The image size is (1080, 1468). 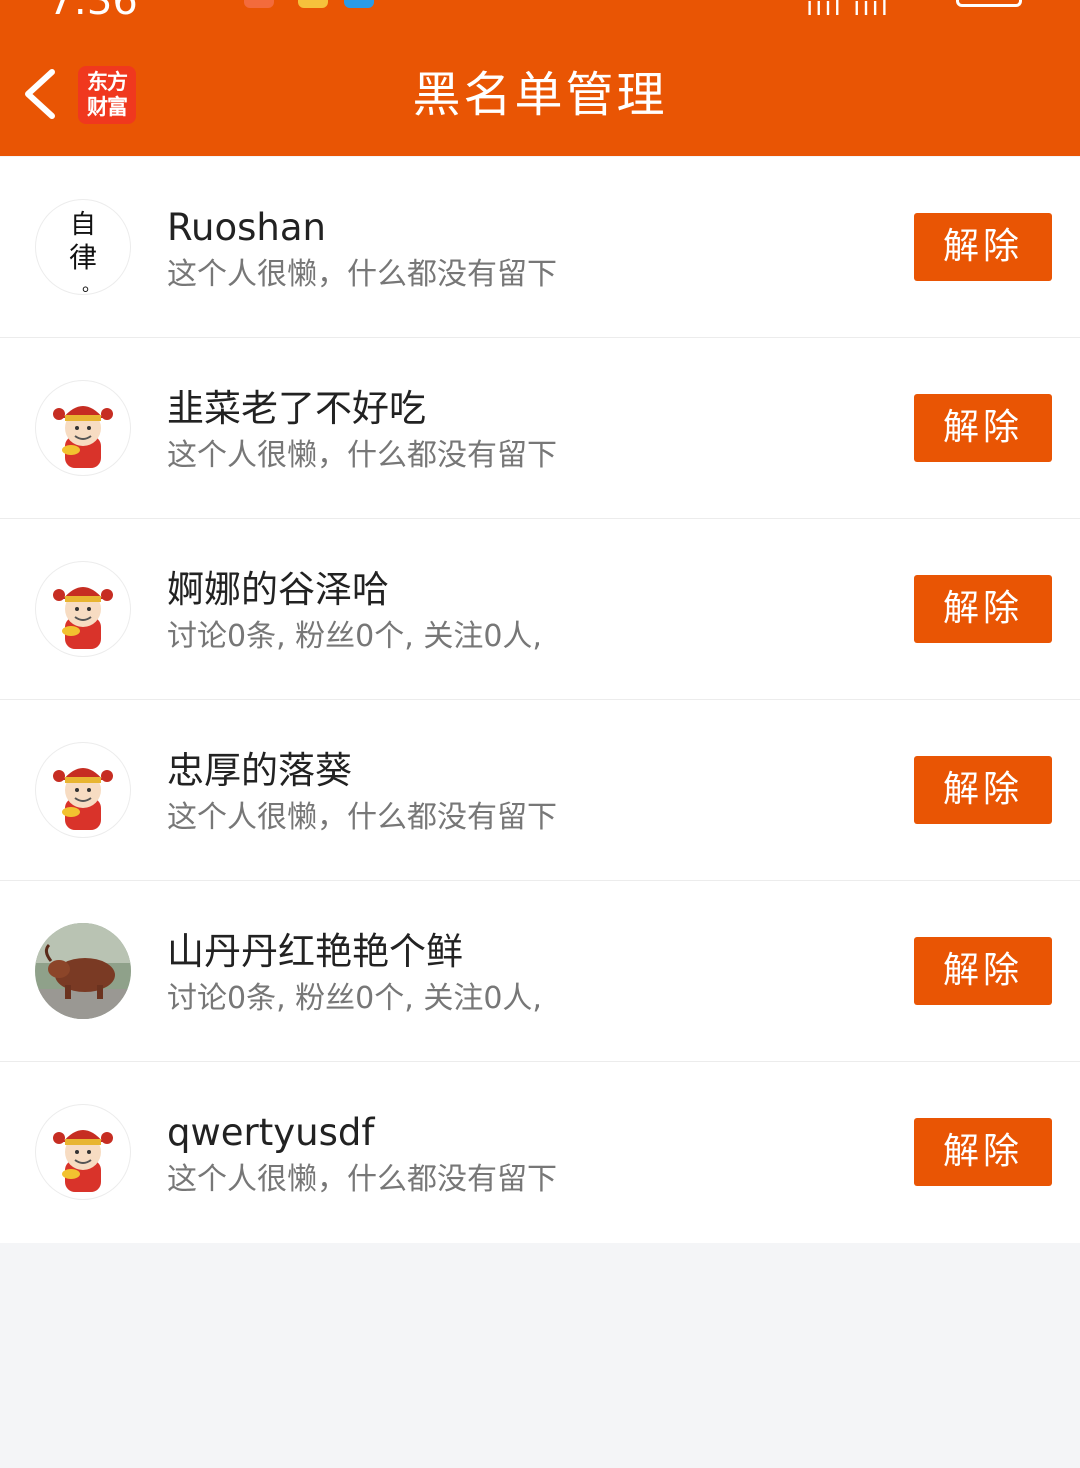 What do you see at coordinates (315, 952) in the screenshot?
I see `user-name: 山丹丹红艳艳个鲜` at bounding box center [315, 952].